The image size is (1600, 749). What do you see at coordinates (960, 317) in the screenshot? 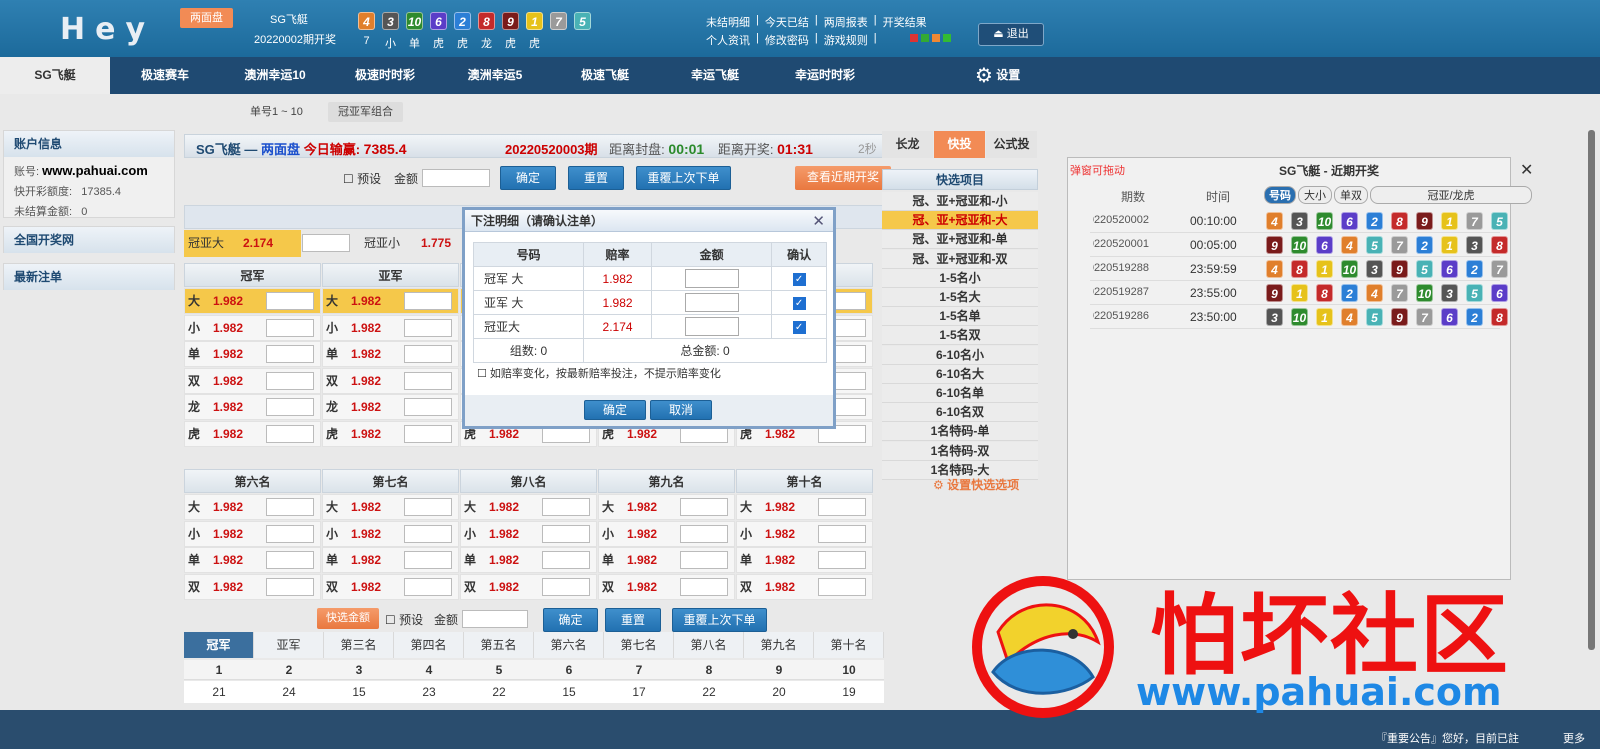
I see `quick-item: 1-5名单` at bounding box center [960, 317].